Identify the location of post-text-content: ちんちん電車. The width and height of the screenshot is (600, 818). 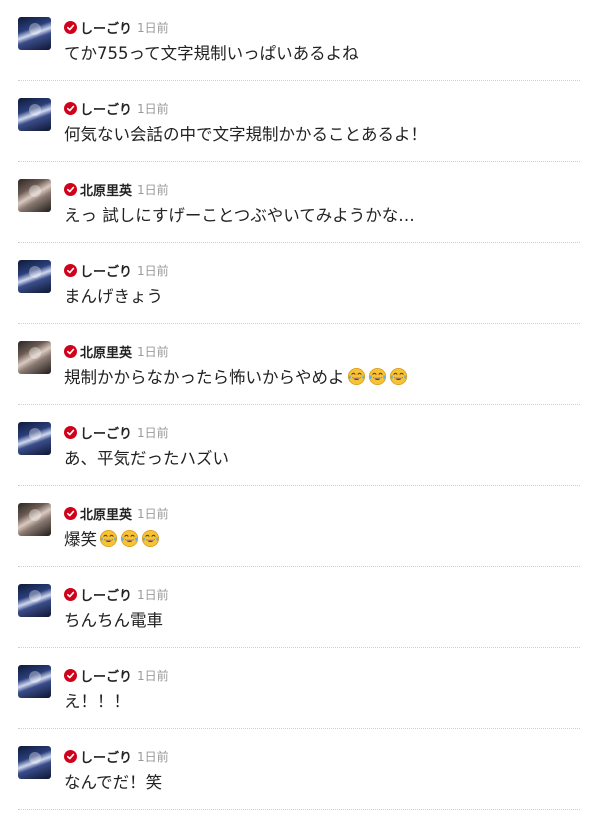
(113, 620).